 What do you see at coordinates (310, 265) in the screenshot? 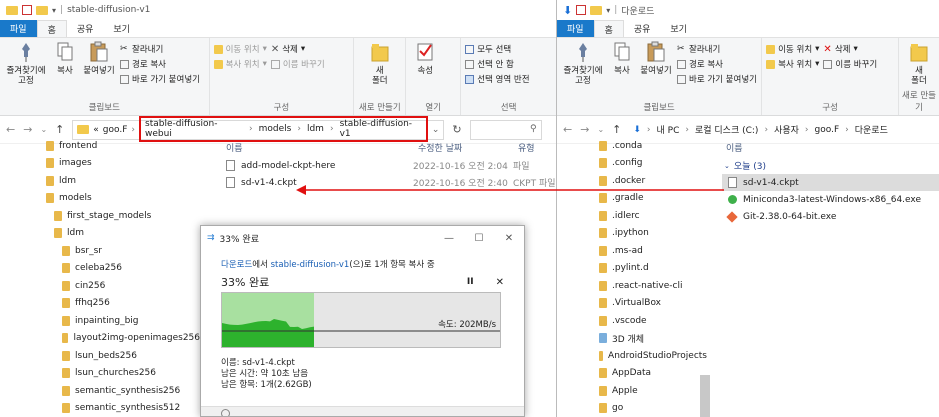
I see `destination-link: stable-diffusion-v1` at bounding box center [310, 265].